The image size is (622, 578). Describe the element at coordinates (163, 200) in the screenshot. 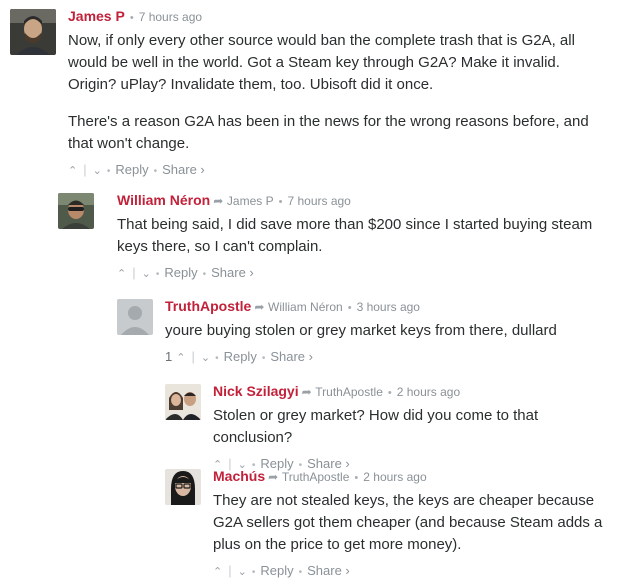

I see `author-name: William Néron` at that location.